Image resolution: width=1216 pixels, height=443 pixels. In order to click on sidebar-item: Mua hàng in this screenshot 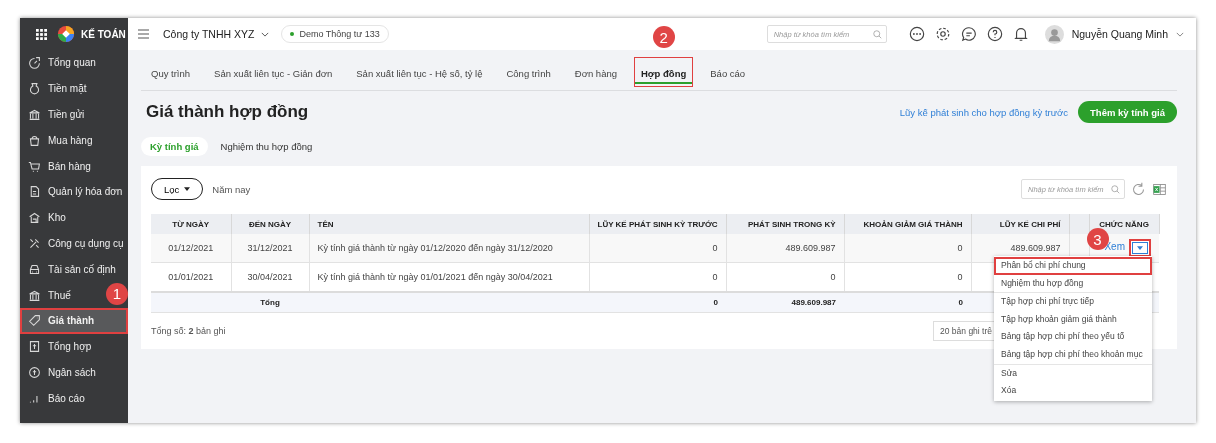, I will do `click(58, 140)`.